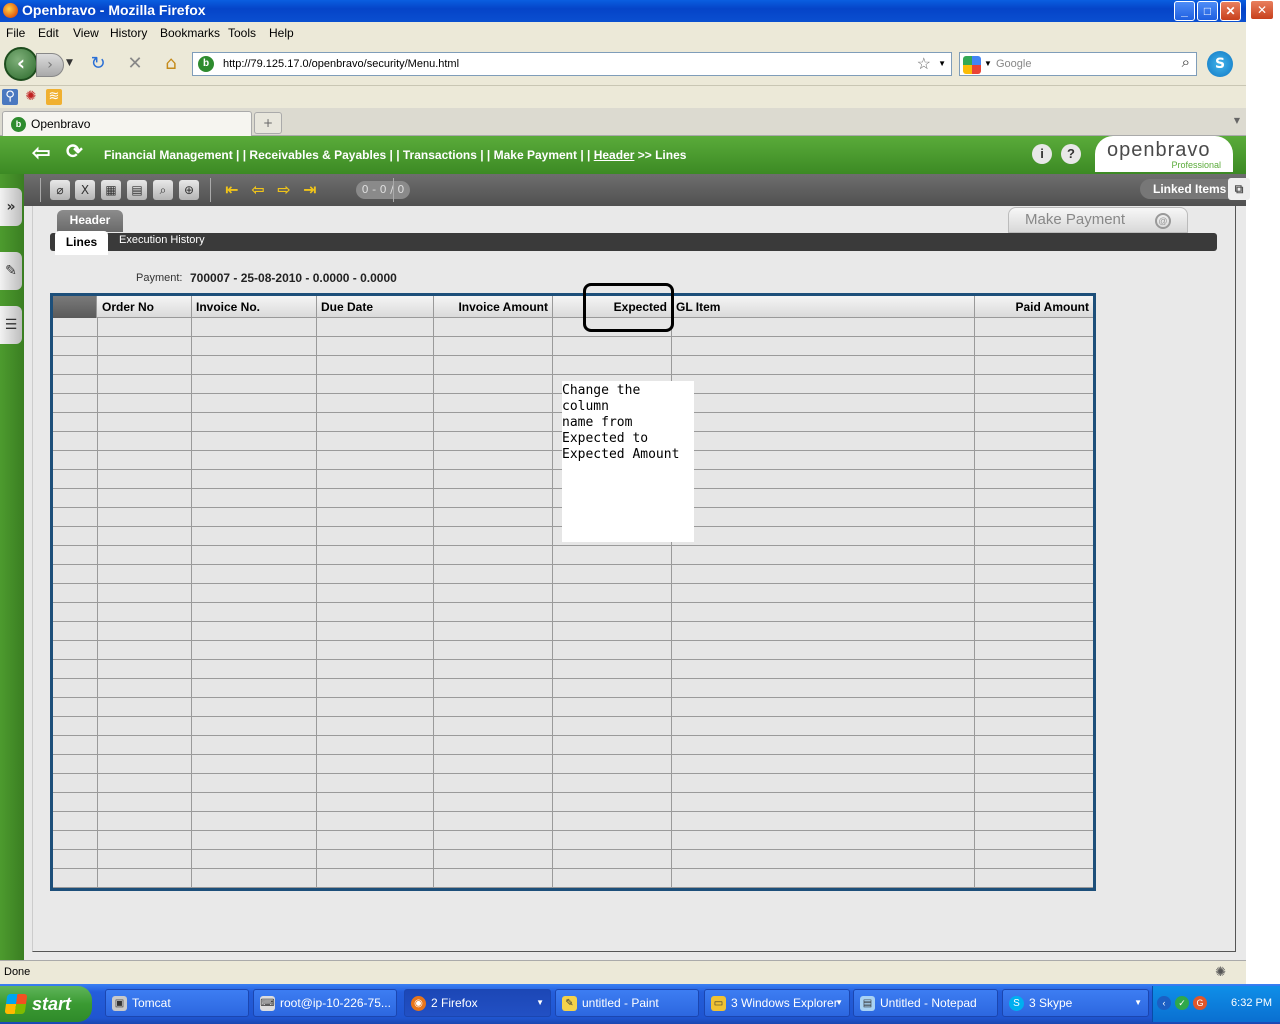  Describe the element at coordinates (31, 97) in the screenshot. I see `firebug-icon: ✺` at that location.